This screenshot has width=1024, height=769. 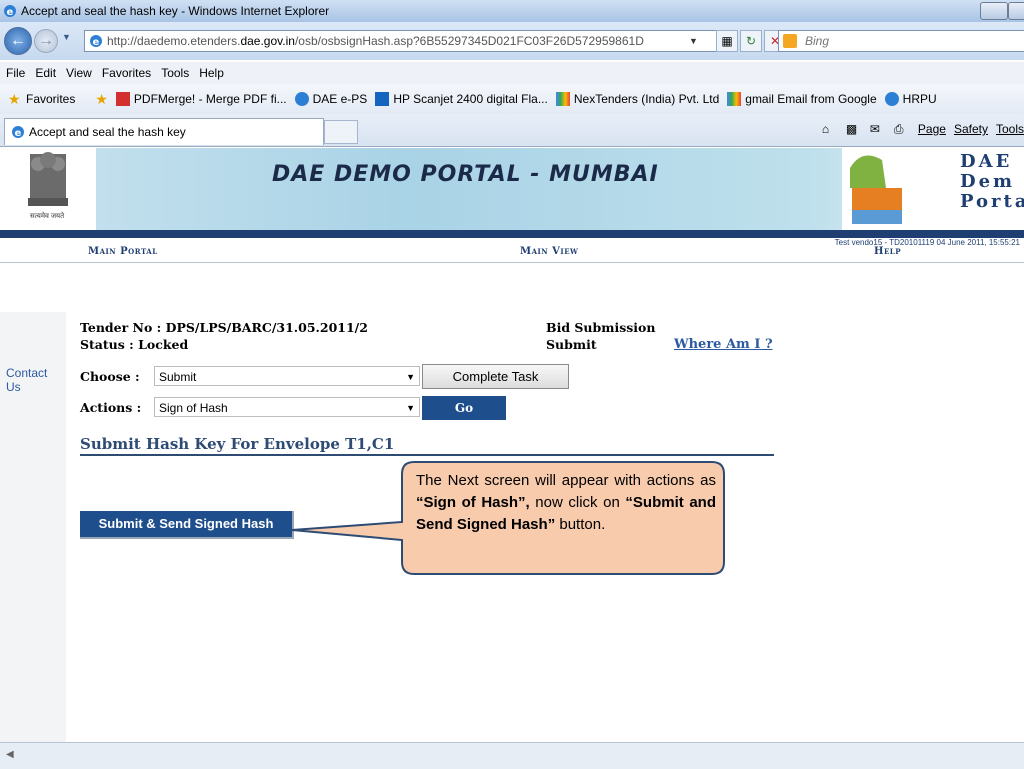 I want to click on compatibility-icon: ▦, so click(x=727, y=41).